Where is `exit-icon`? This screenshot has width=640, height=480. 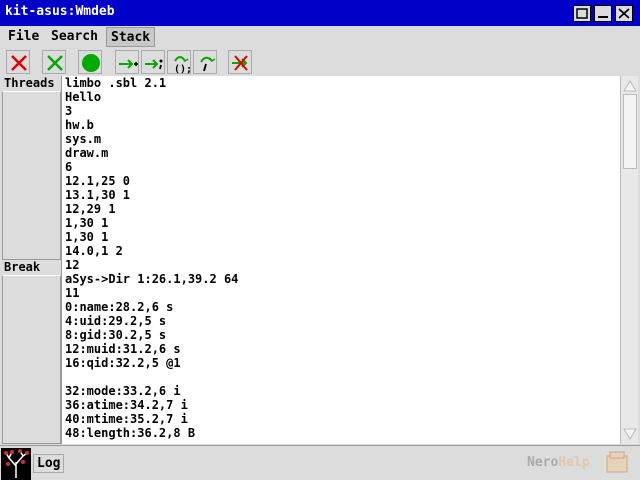 exit-icon is located at coordinates (55, 63).